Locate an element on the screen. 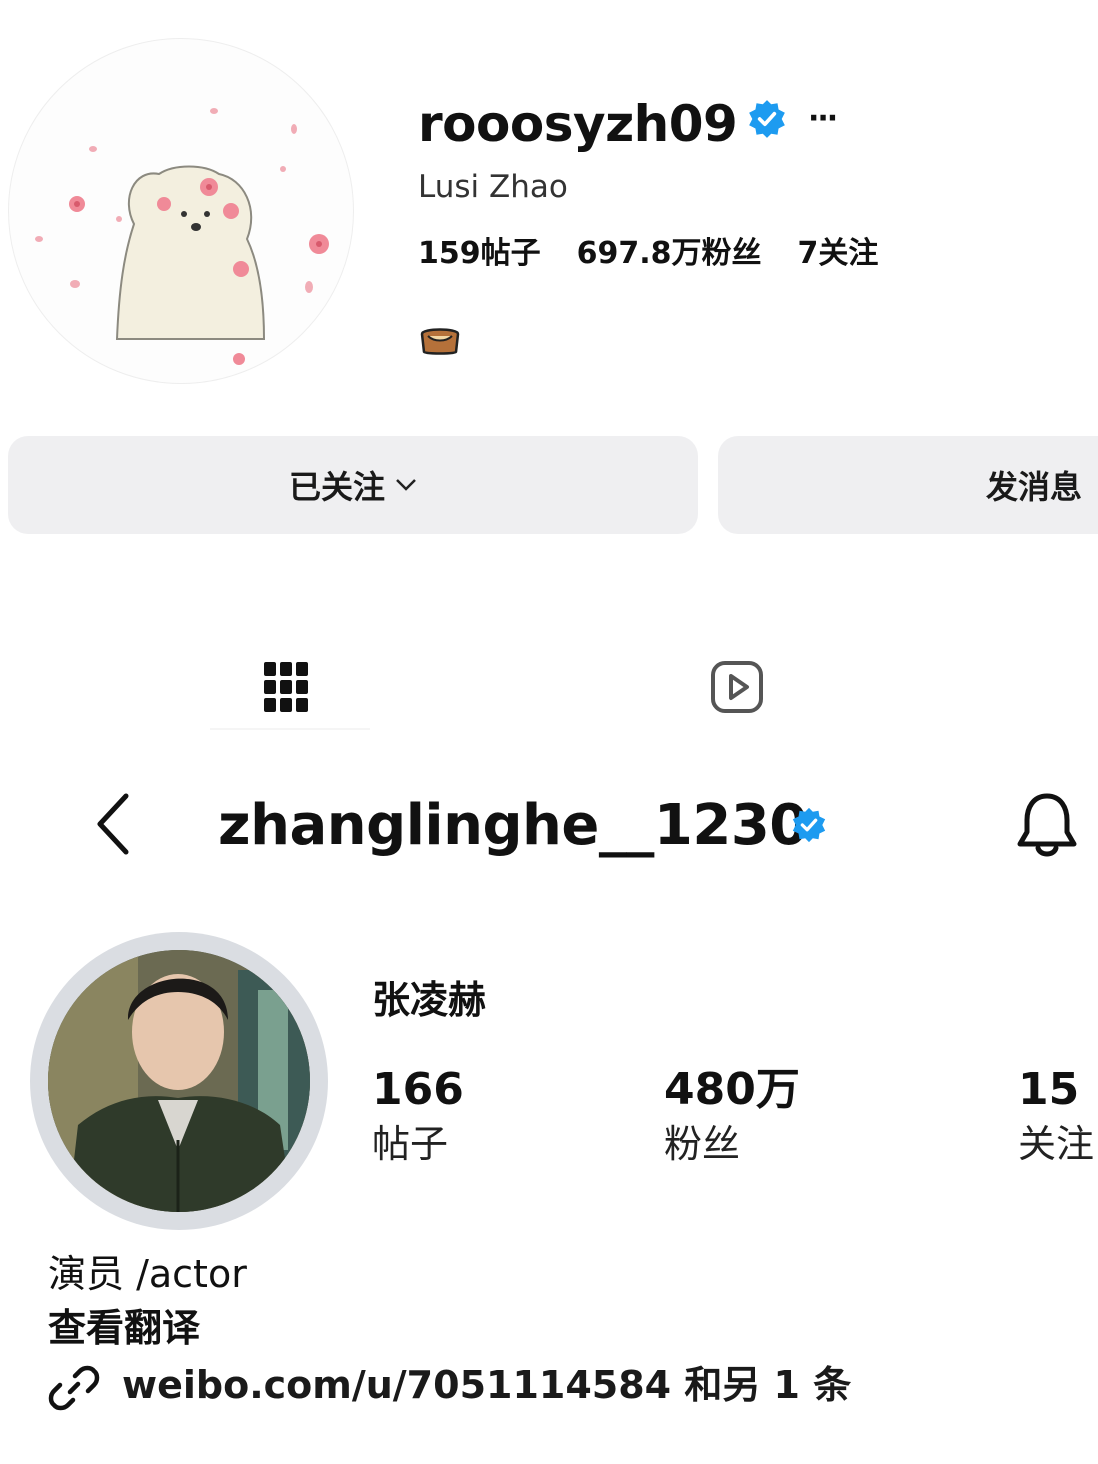 The width and height of the screenshot is (1098, 1464). followers-count: 480万 is located at coordinates (732, 1090).